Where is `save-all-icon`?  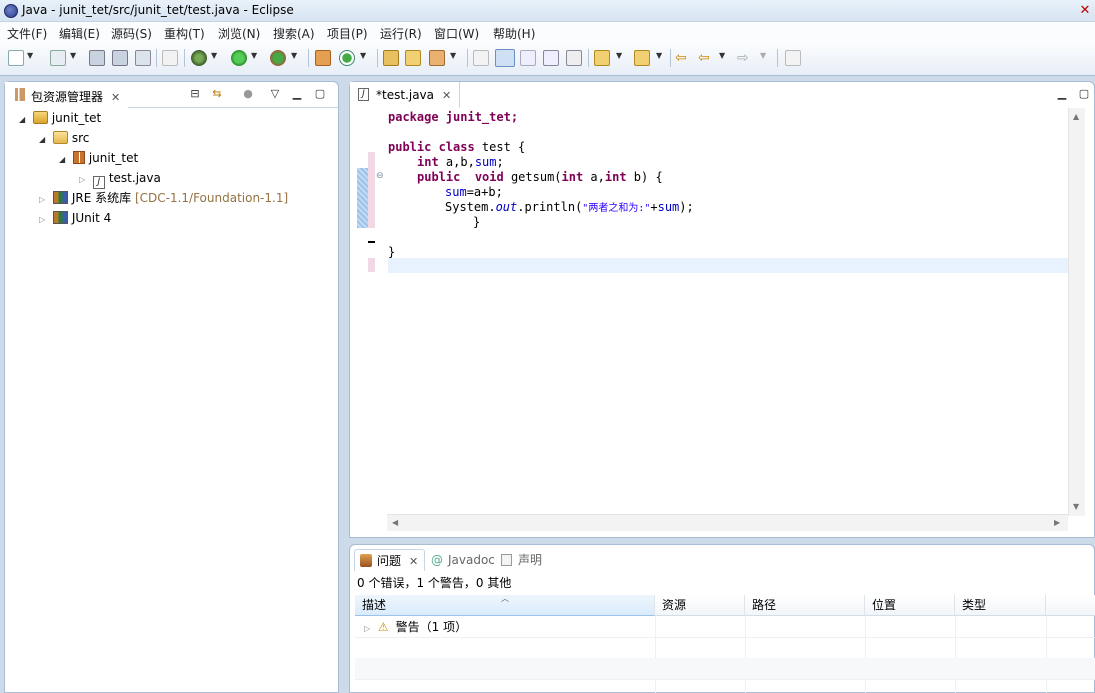
save-all-icon is located at coordinates (120, 58).